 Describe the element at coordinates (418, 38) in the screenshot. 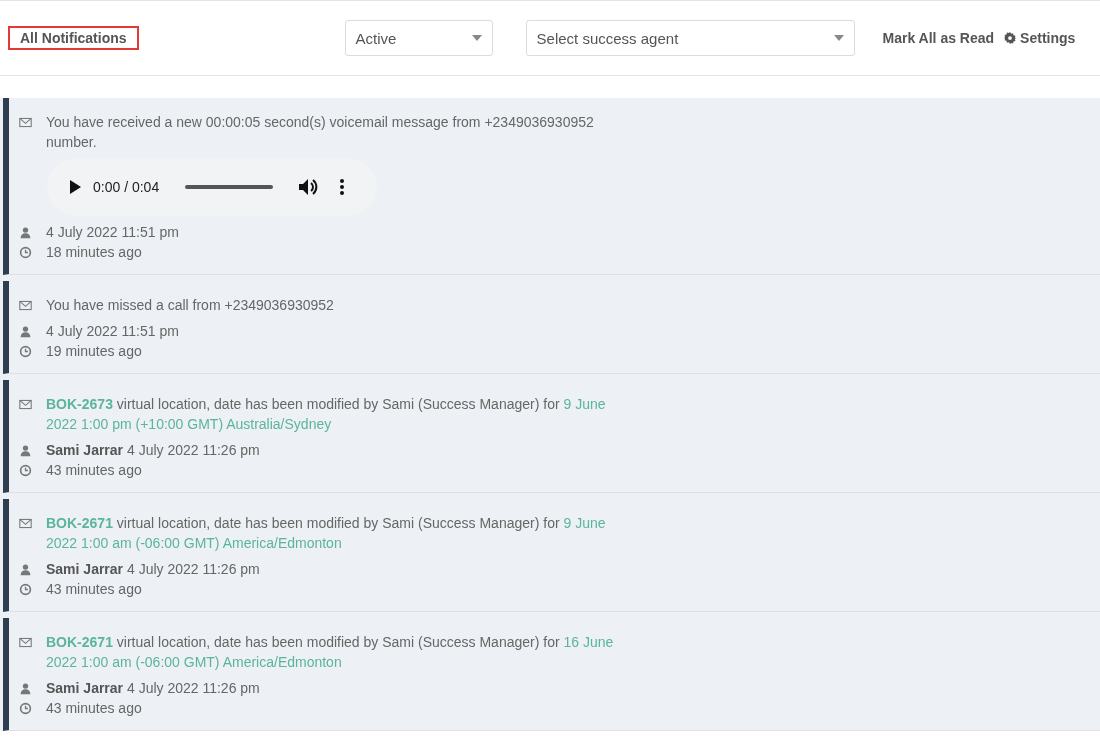

I see `status-select: Active` at that location.